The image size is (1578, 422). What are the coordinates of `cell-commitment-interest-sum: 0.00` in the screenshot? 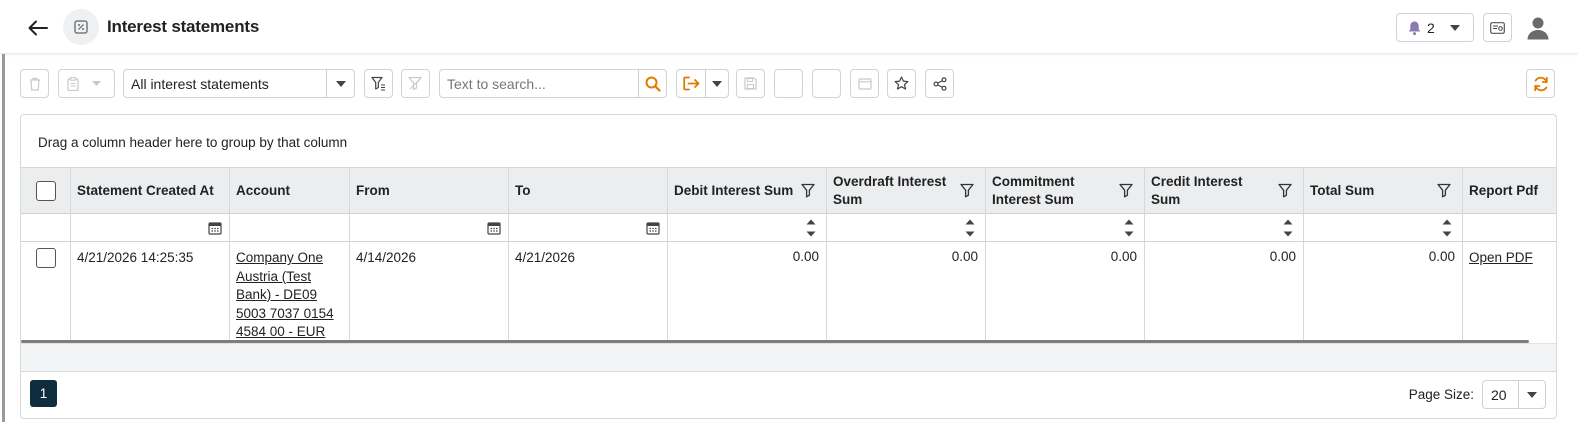 It's located at (1065, 291).